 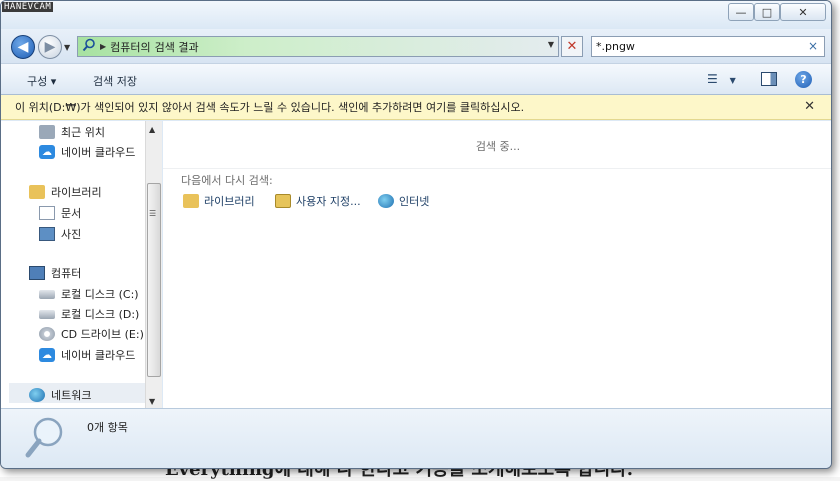 I want to click on search-again-option-label: 라이브러리, so click(x=229, y=201).